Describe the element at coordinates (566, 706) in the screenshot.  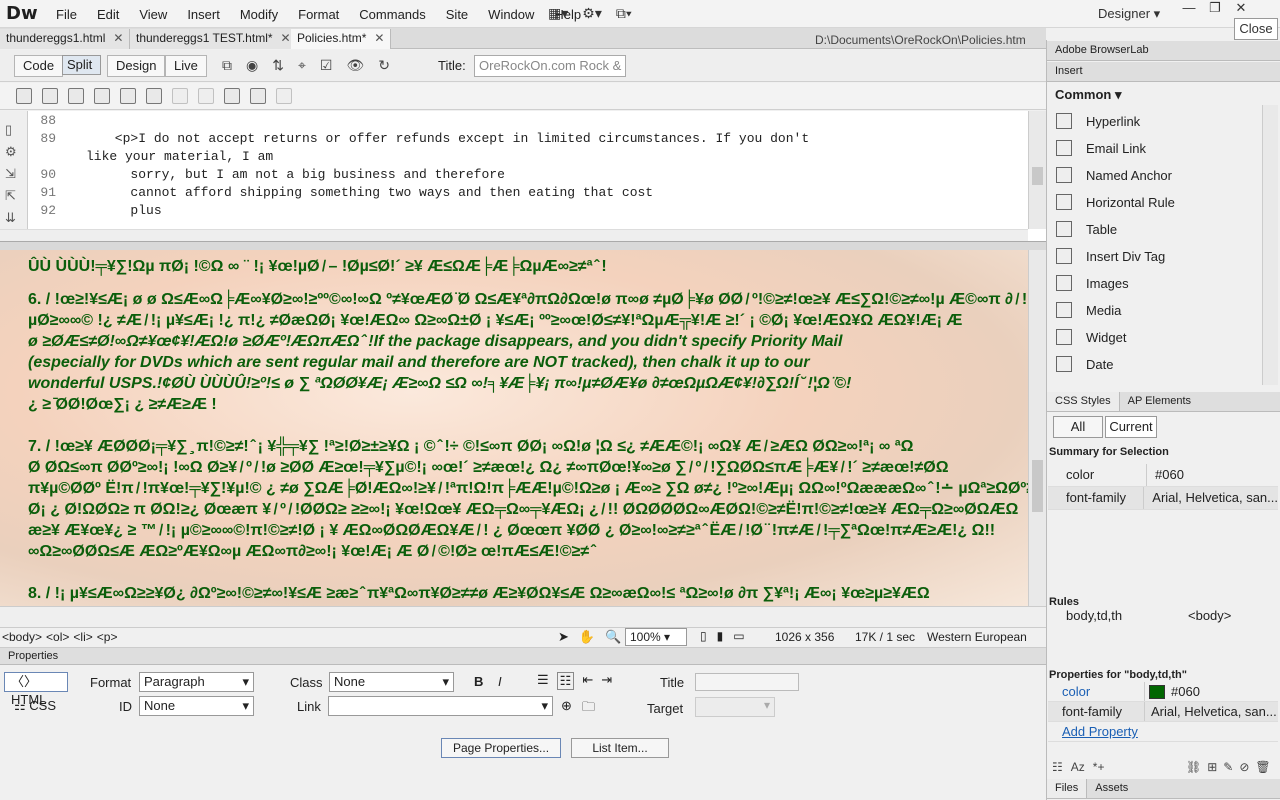
I see `point-to-file-icon: ⊕` at that location.